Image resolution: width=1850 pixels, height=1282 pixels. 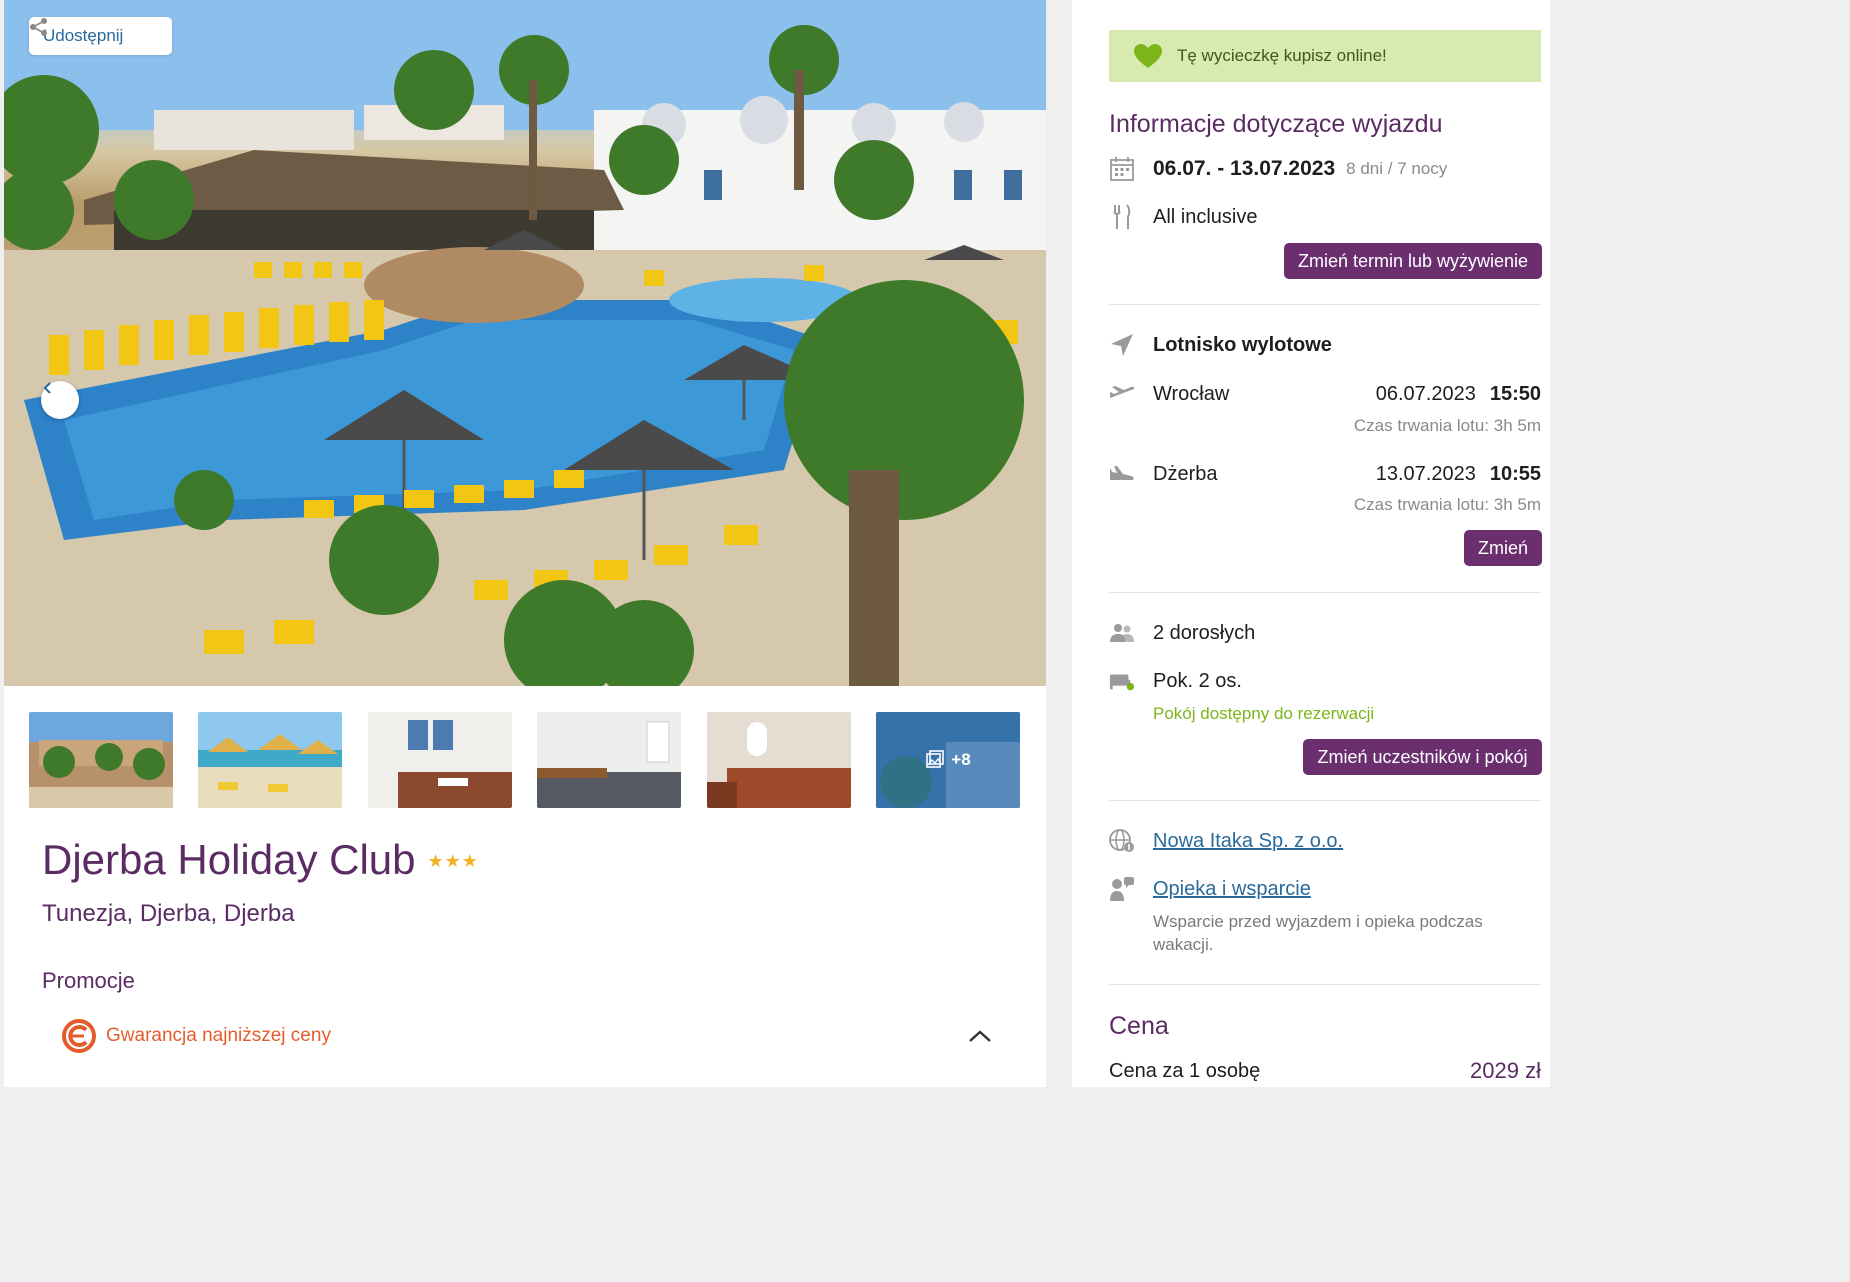 I want to click on support-agent-icon, so click(x=1122, y=889).